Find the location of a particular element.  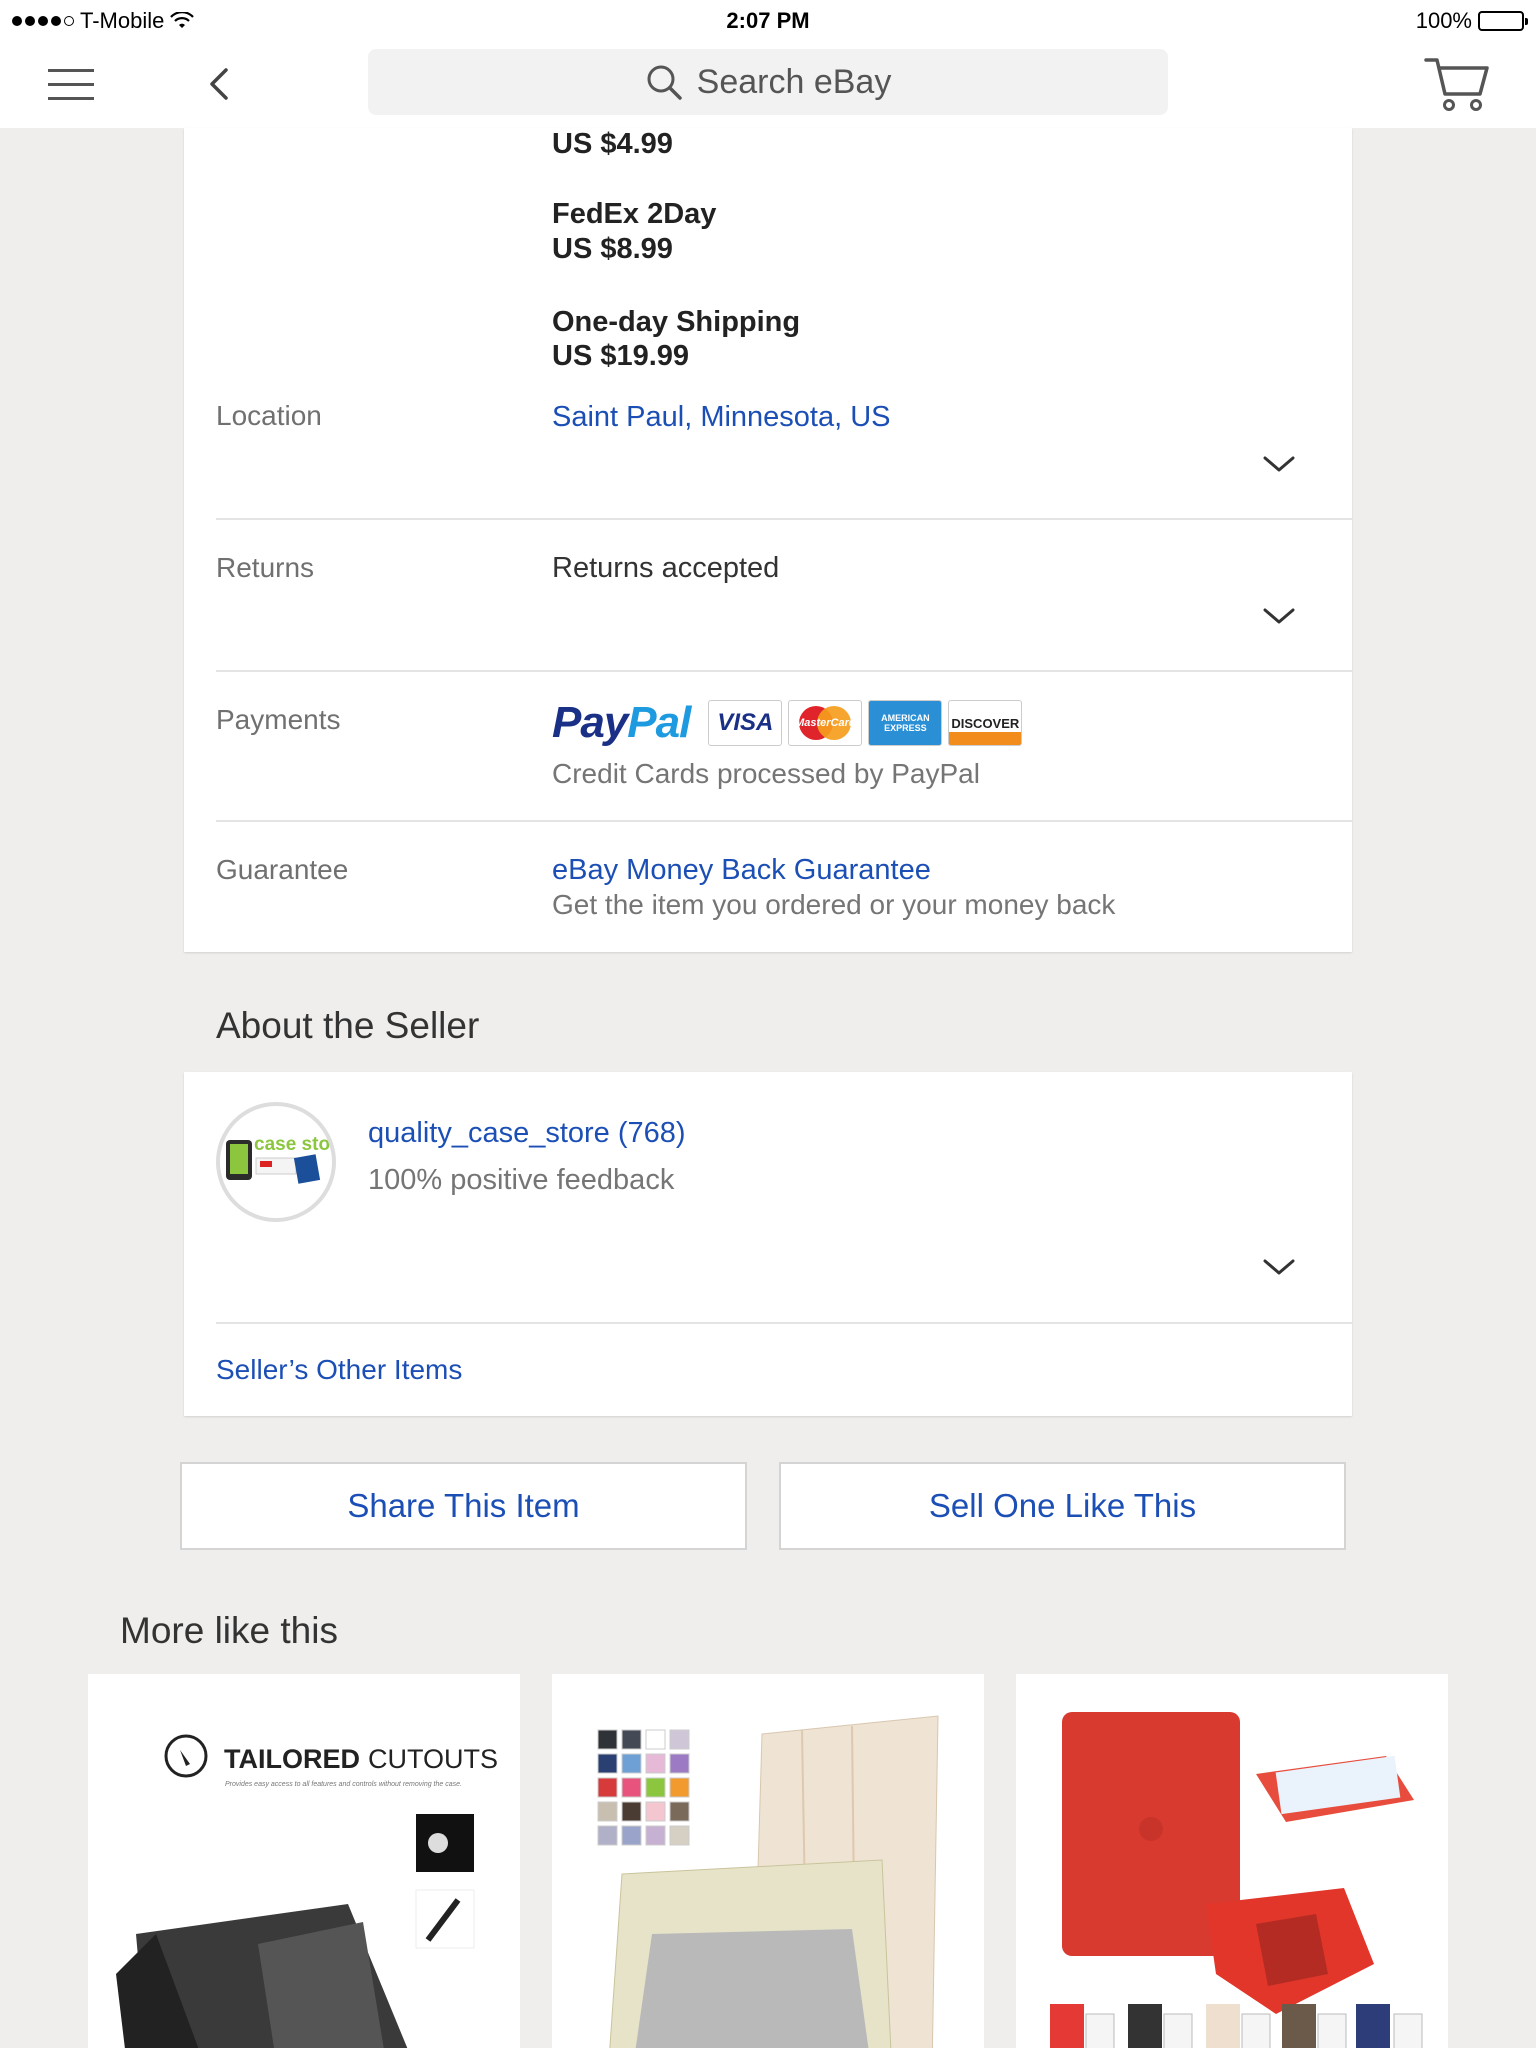

search-input: Search eBay is located at coordinates (768, 82).